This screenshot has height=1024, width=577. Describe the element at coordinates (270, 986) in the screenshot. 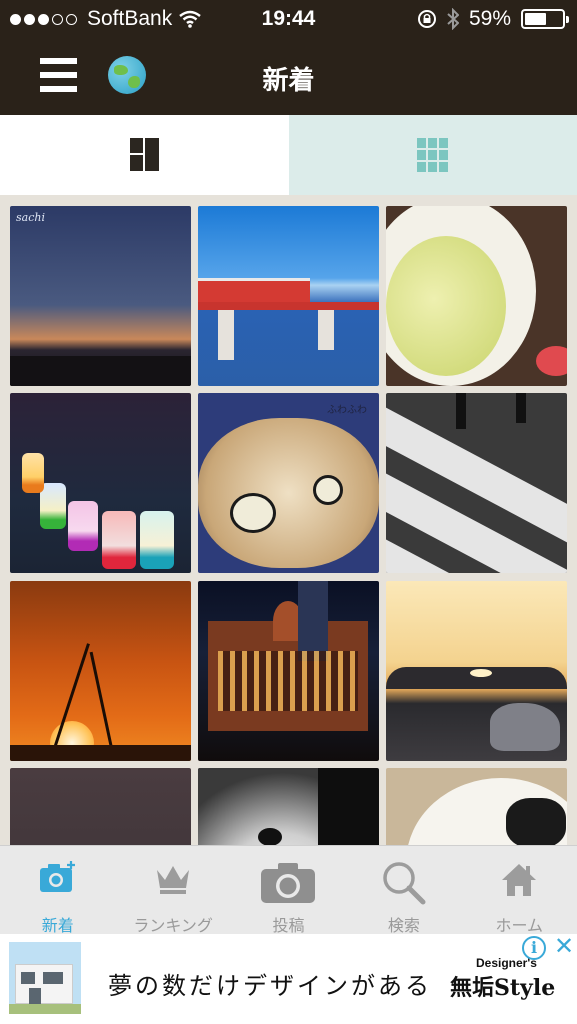

I see `ad-copy: 夢の数だけデザインがある` at that location.